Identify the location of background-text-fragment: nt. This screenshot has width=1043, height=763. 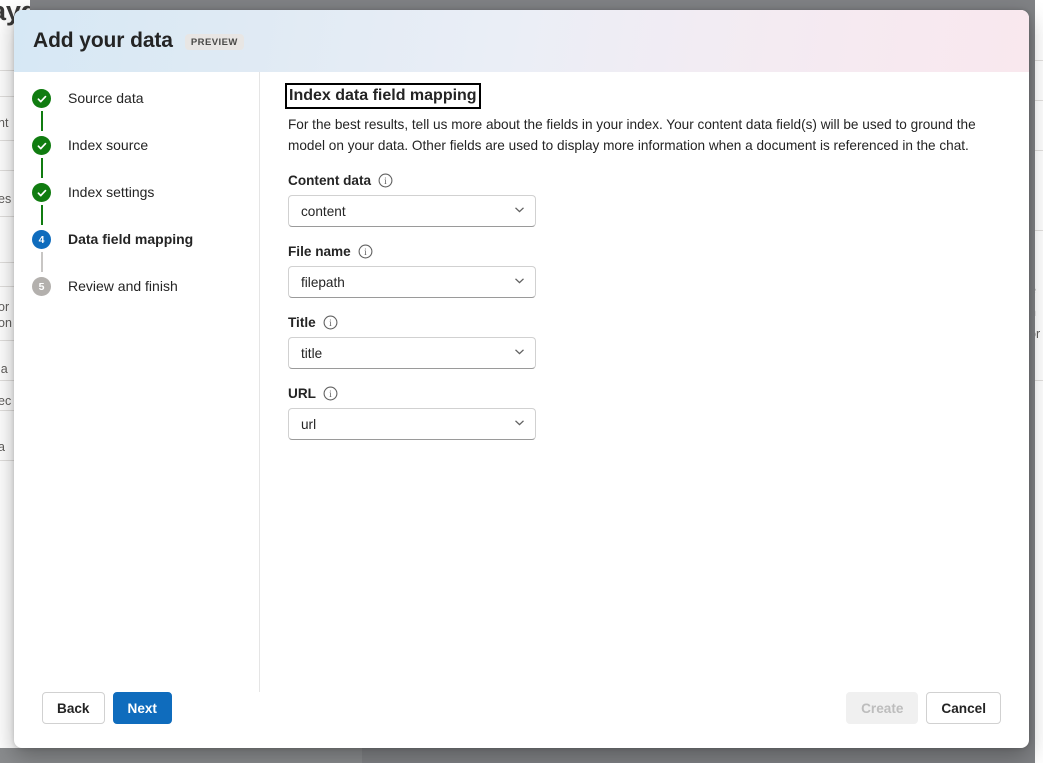
(4, 123).